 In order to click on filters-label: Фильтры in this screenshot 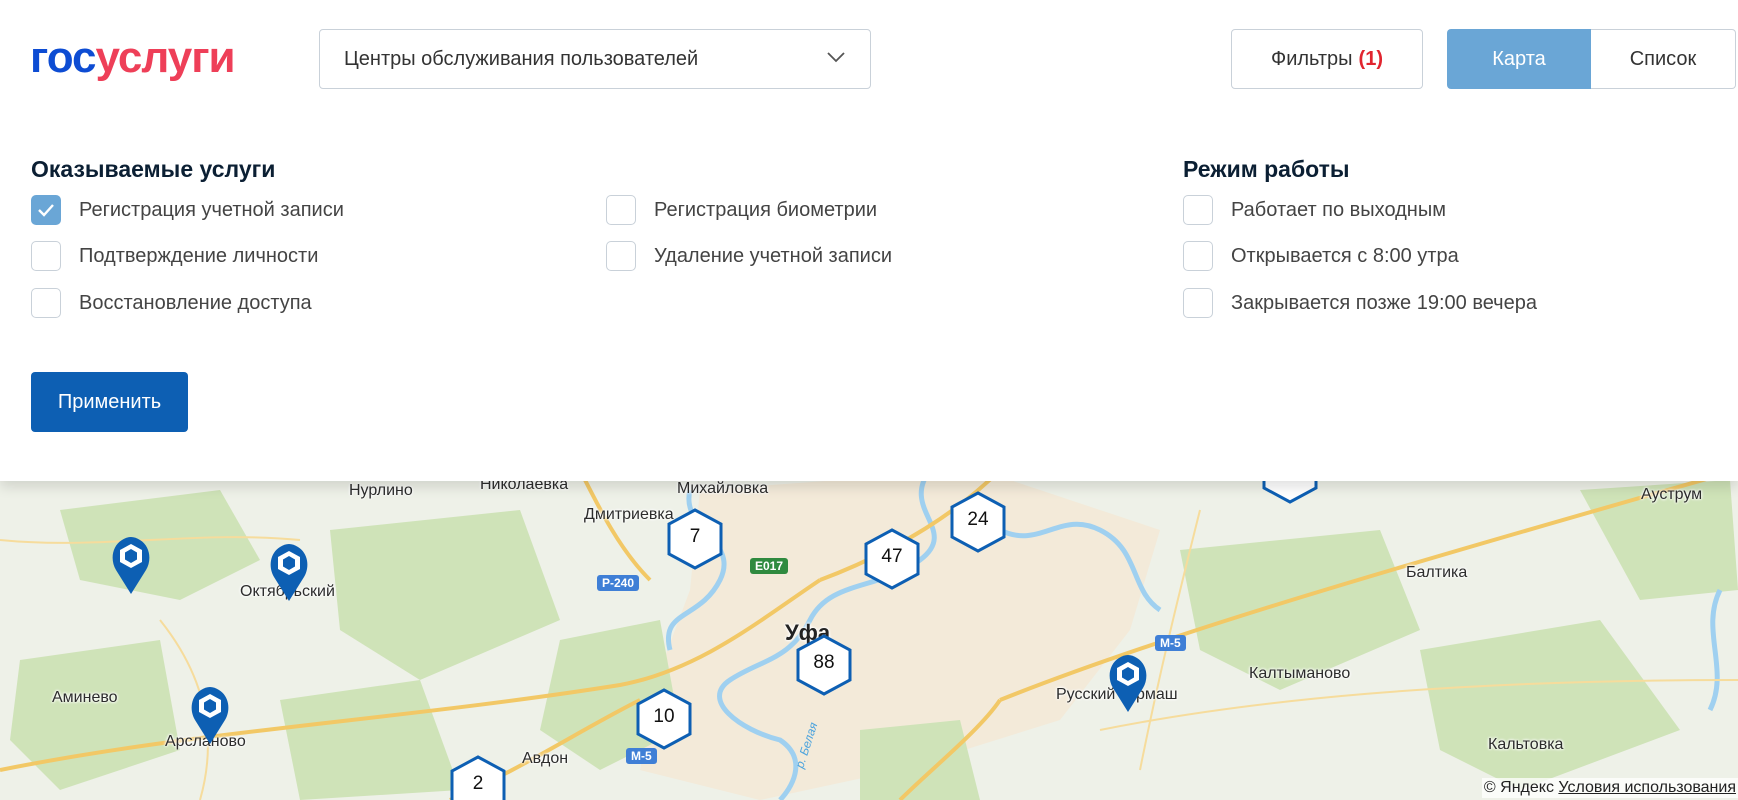, I will do `click(1311, 58)`.